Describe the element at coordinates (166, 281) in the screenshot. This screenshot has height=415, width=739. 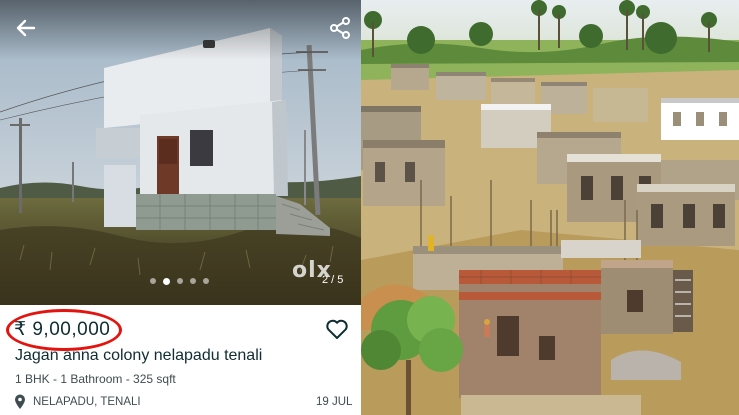
I see `carousel-dot-active` at that location.